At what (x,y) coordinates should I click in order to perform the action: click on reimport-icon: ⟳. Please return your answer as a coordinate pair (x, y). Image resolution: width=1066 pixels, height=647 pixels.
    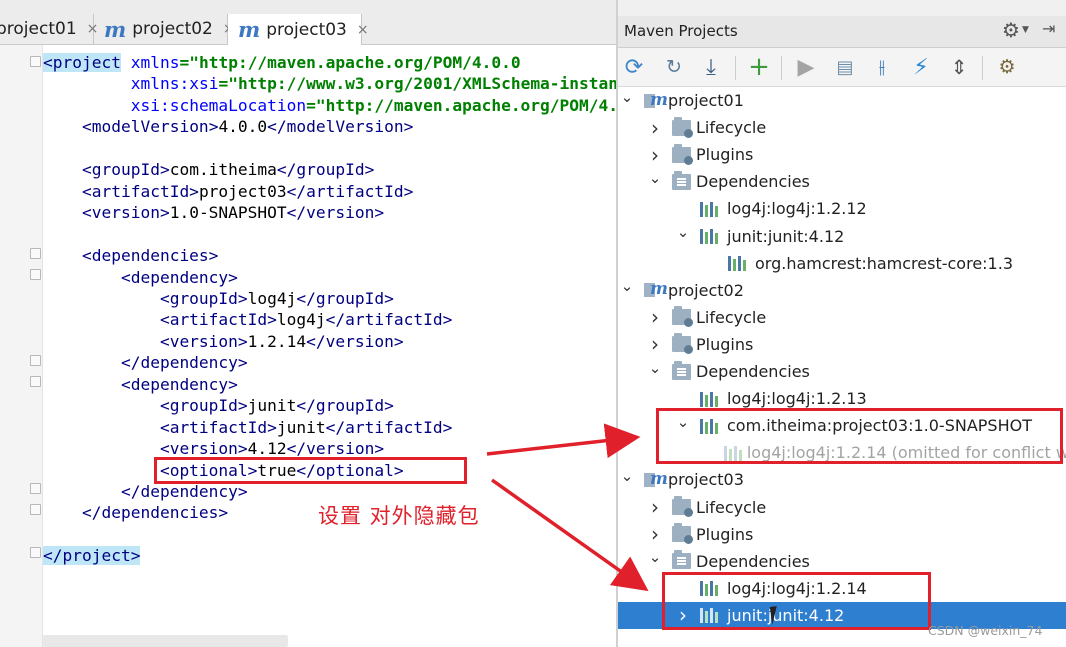
    Looking at the image, I should click on (634, 67).